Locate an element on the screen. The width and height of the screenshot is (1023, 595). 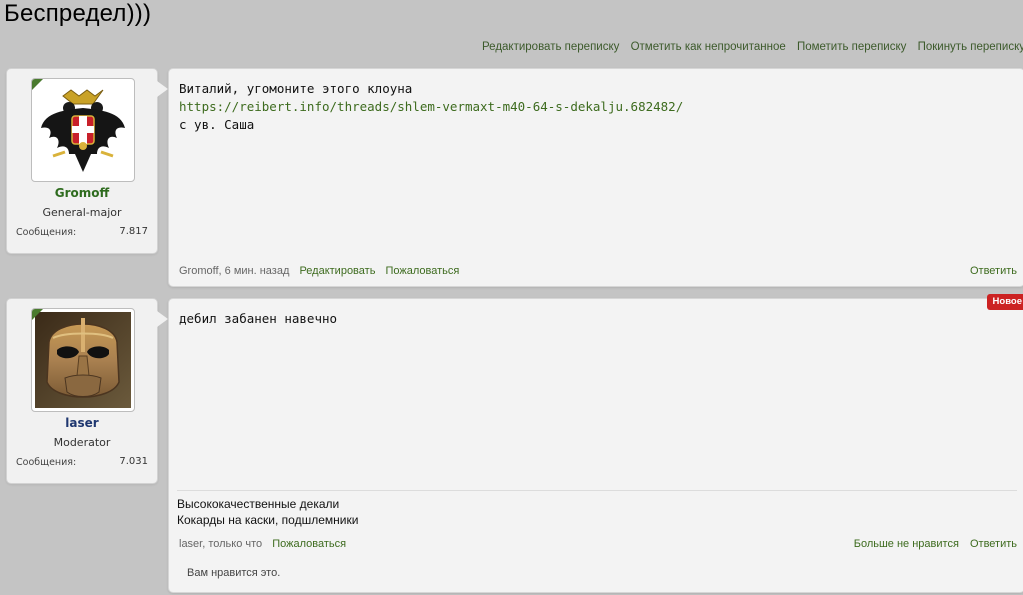
new-badge: Новое is located at coordinates (1004, 302).